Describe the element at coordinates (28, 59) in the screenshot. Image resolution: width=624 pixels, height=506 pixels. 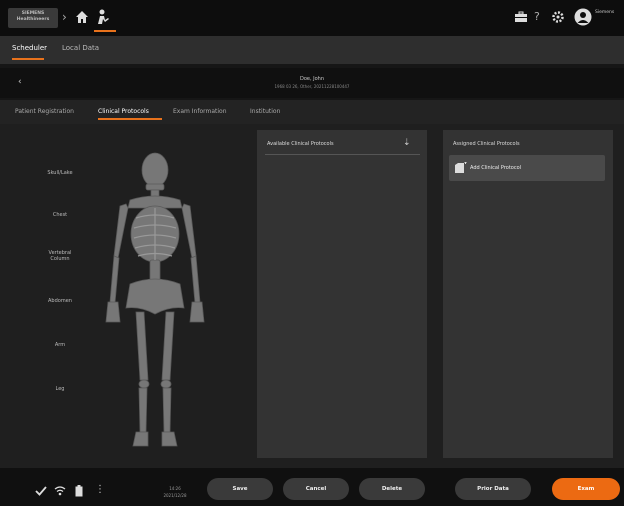
I see `tab-scheduler-underline` at that location.